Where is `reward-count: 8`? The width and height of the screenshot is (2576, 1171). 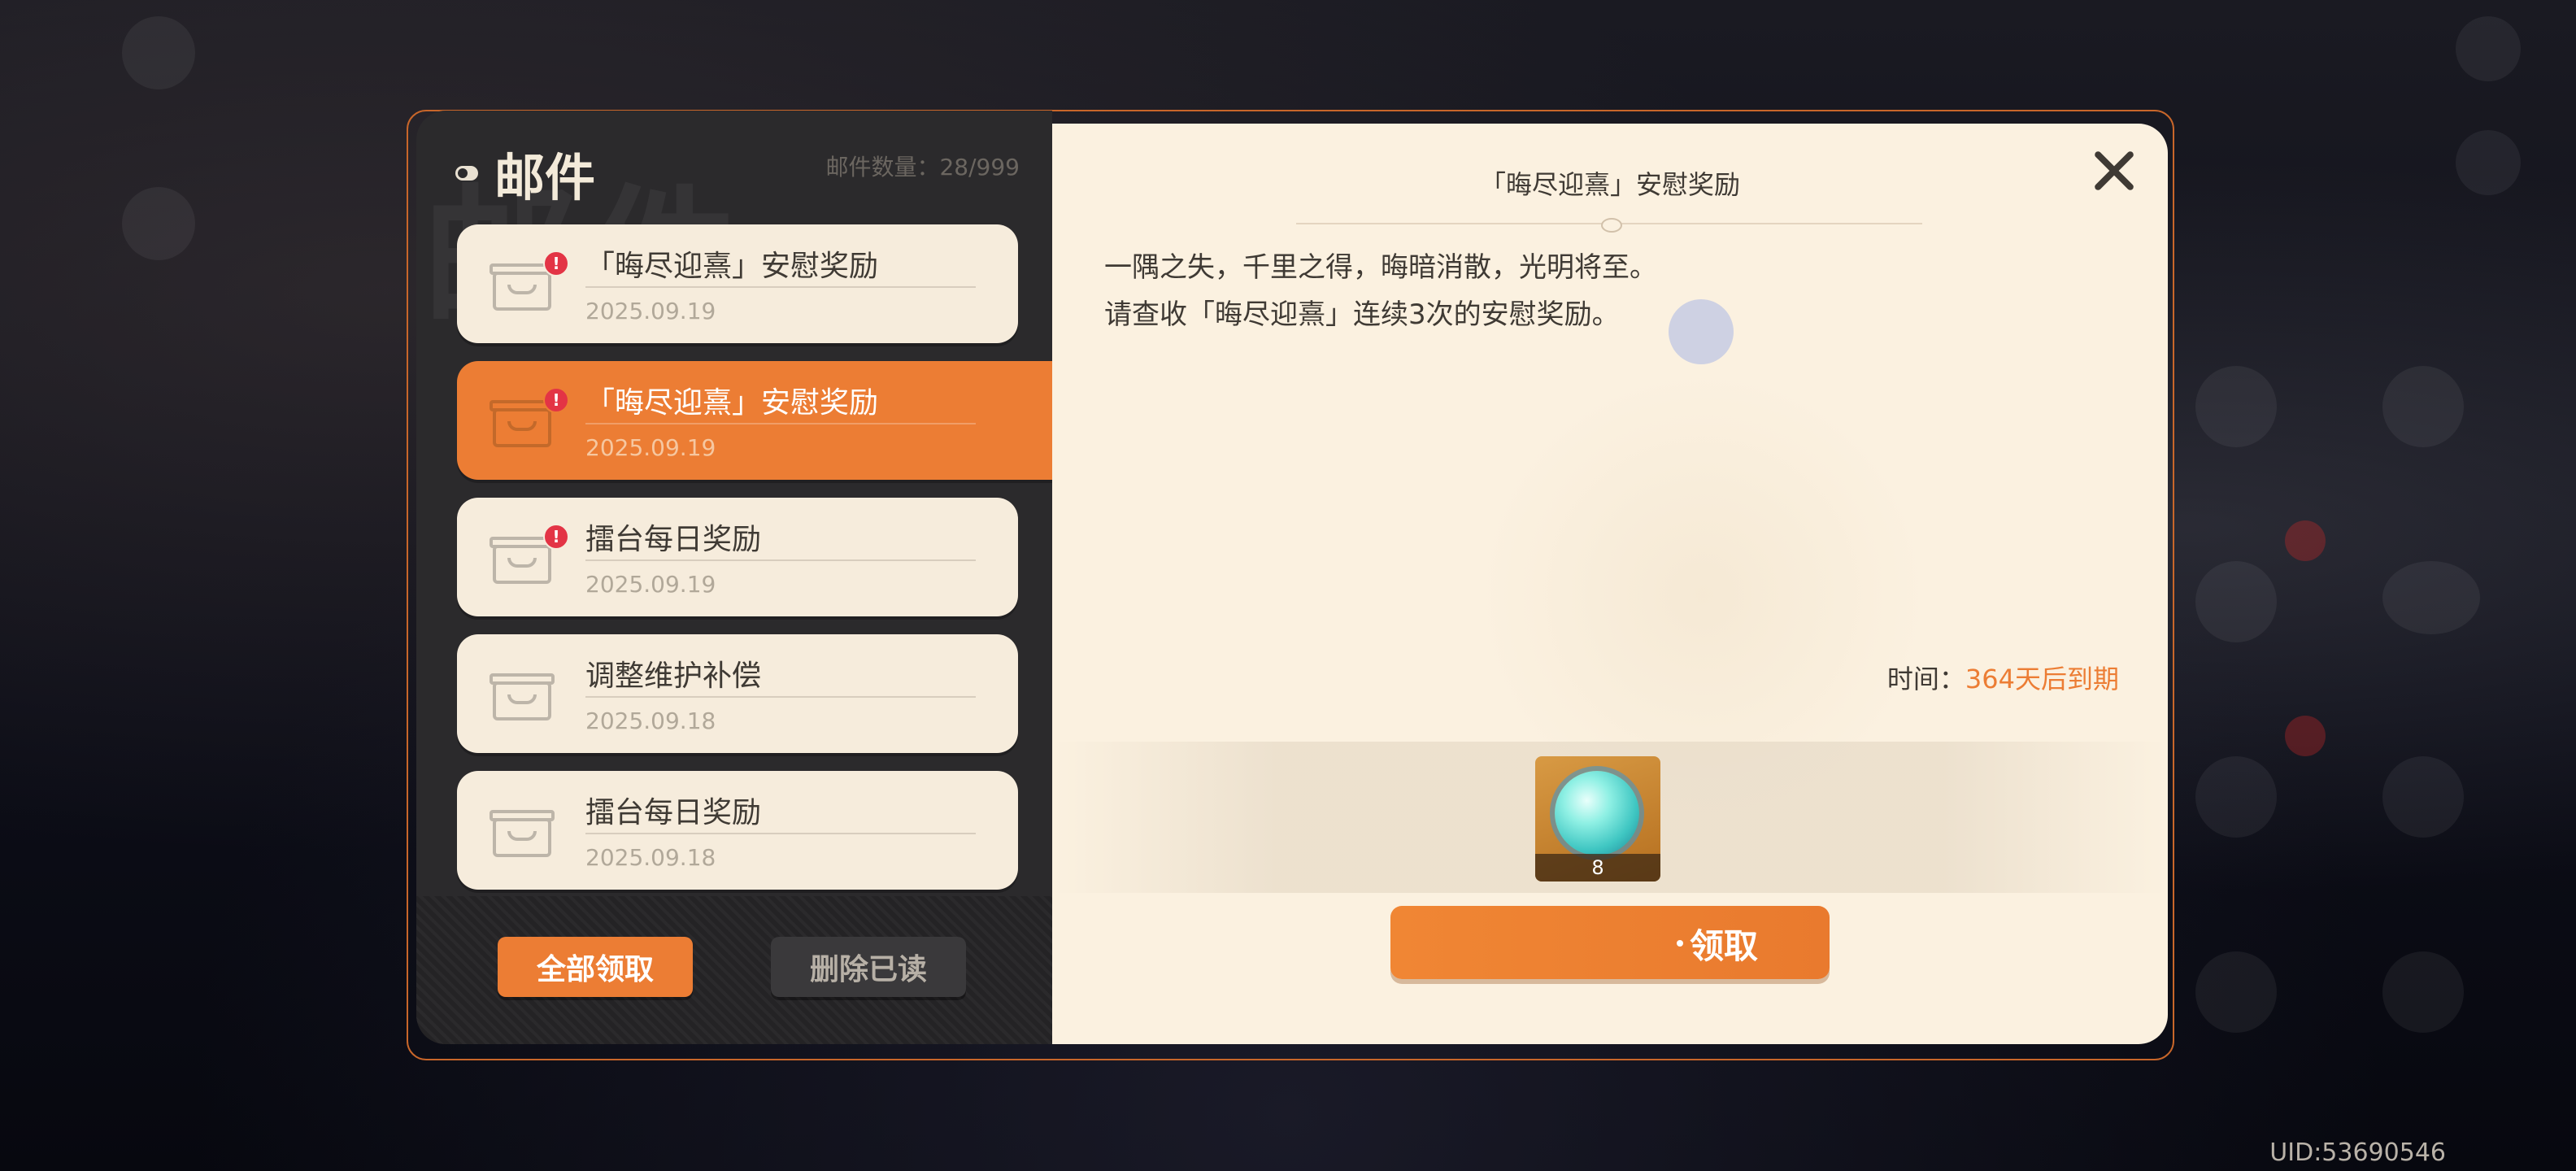 reward-count: 8 is located at coordinates (1598, 868).